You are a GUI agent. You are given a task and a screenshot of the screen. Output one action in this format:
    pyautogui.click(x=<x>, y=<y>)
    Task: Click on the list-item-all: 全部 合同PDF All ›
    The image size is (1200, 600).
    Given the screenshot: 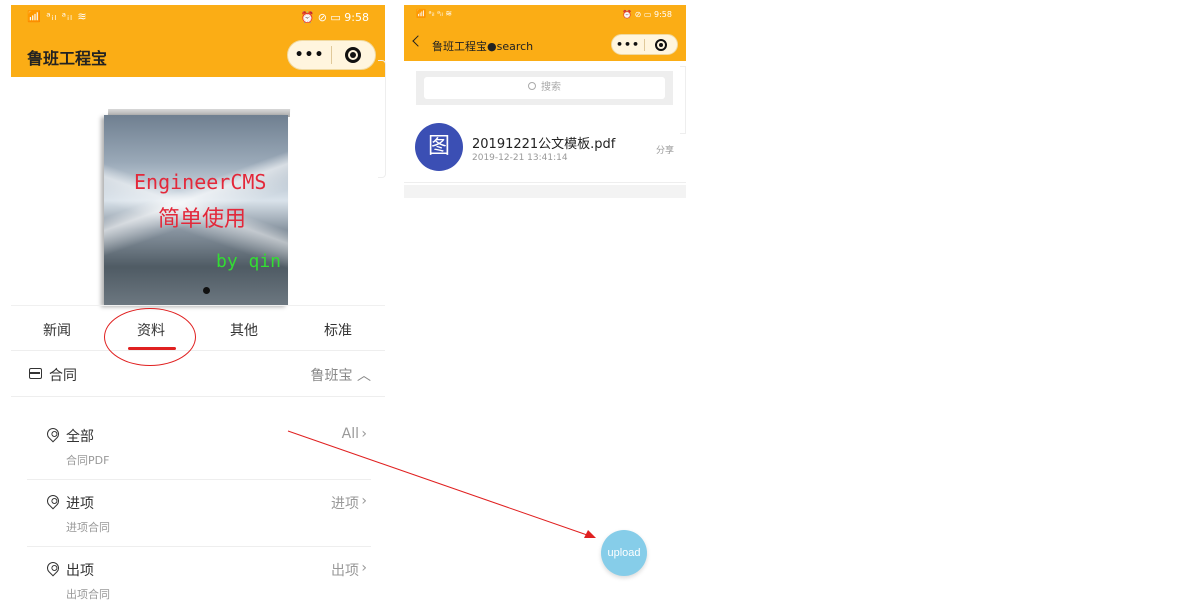 What is the action you would take?
    pyautogui.click(x=197, y=453)
    